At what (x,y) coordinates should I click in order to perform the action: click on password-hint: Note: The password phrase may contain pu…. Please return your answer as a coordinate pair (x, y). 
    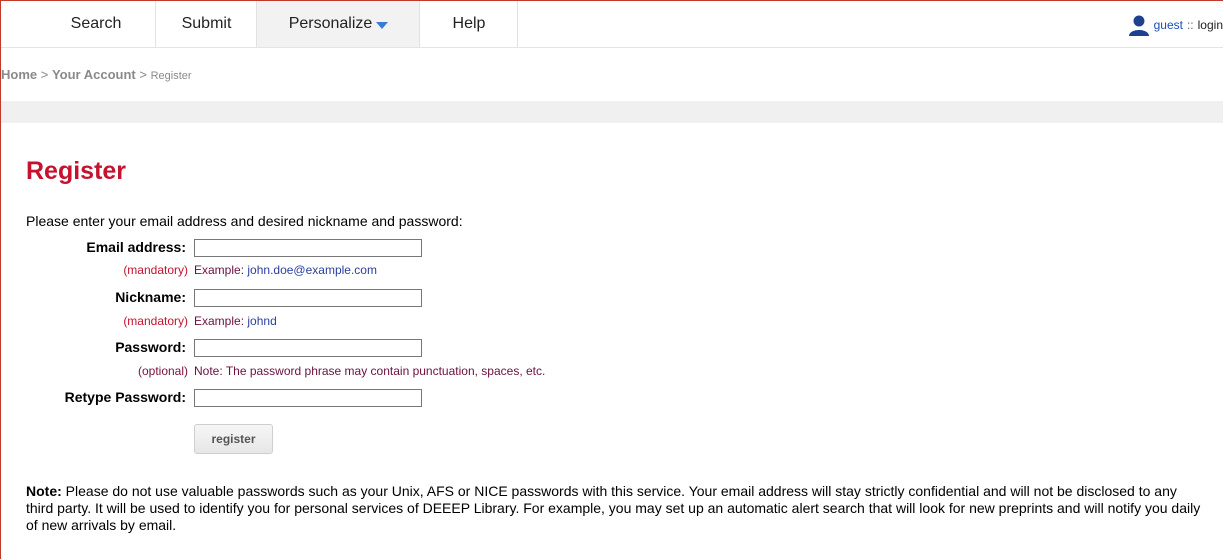
    Looking at the image, I should click on (369, 371).